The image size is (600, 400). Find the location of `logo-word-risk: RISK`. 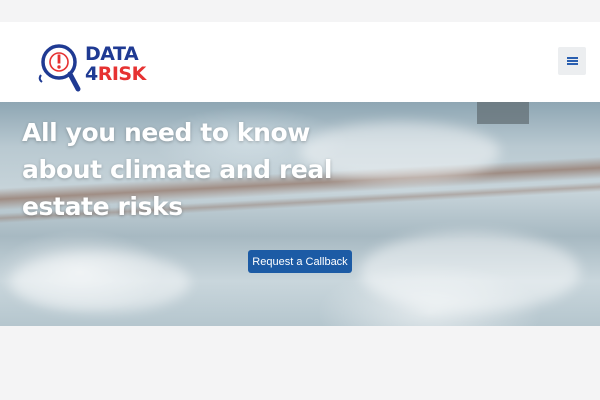

logo-word-risk: RISK is located at coordinates (122, 74).